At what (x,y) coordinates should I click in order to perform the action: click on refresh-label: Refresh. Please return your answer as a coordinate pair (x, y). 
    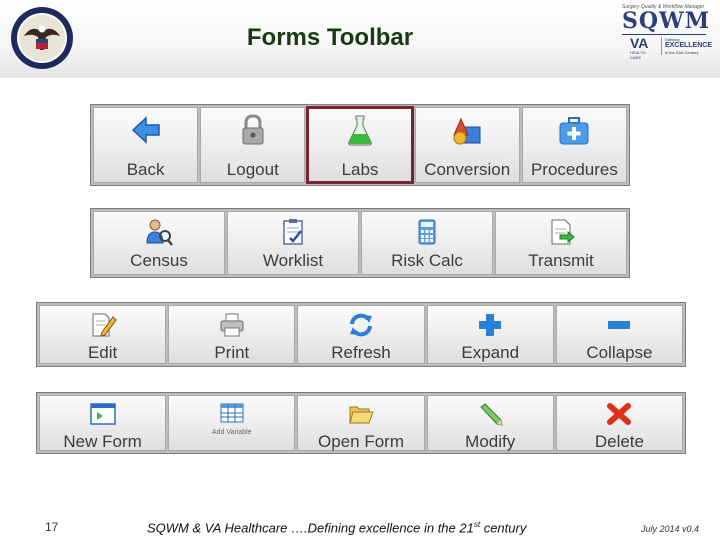
    Looking at the image, I should click on (361, 352).